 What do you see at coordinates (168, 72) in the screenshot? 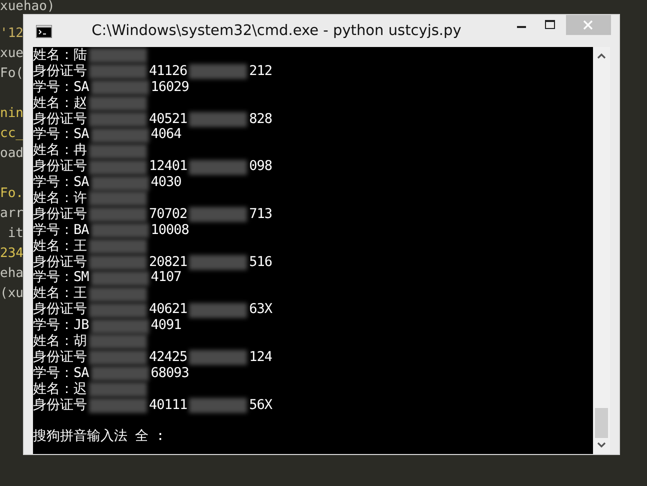
I see `console-text: 41126` at bounding box center [168, 72].